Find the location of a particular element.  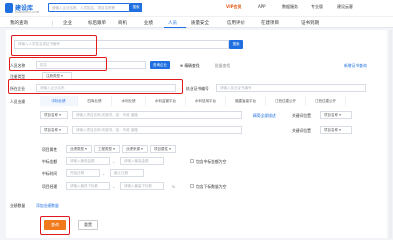

app-link: APP is located at coordinates (262, 6).